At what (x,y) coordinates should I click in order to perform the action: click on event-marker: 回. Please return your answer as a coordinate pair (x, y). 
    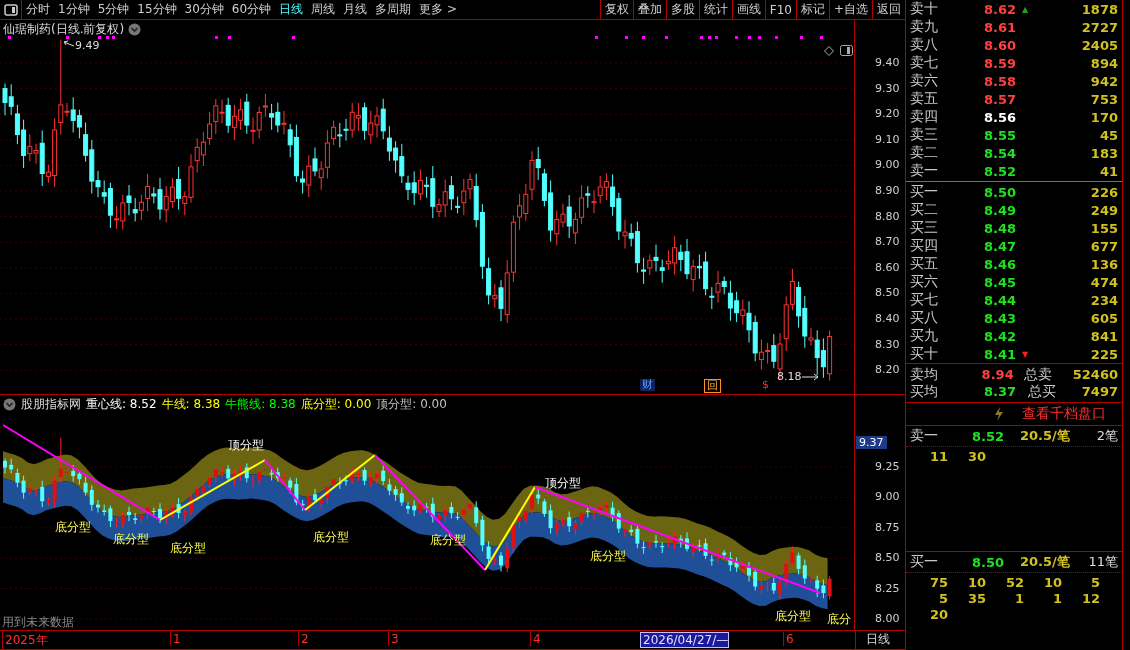
    Looking at the image, I should click on (712, 386).